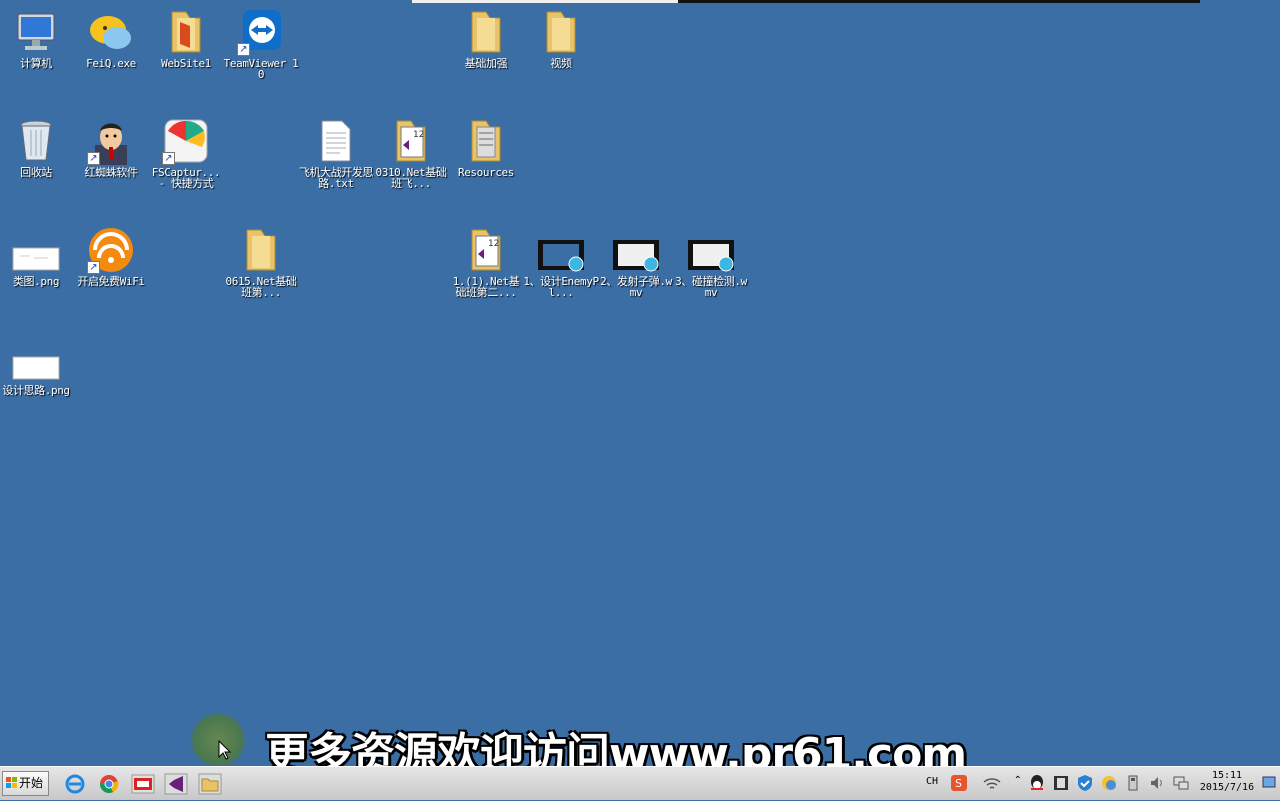  I want to click on sogou-input-icon: S, so click(959, 783).